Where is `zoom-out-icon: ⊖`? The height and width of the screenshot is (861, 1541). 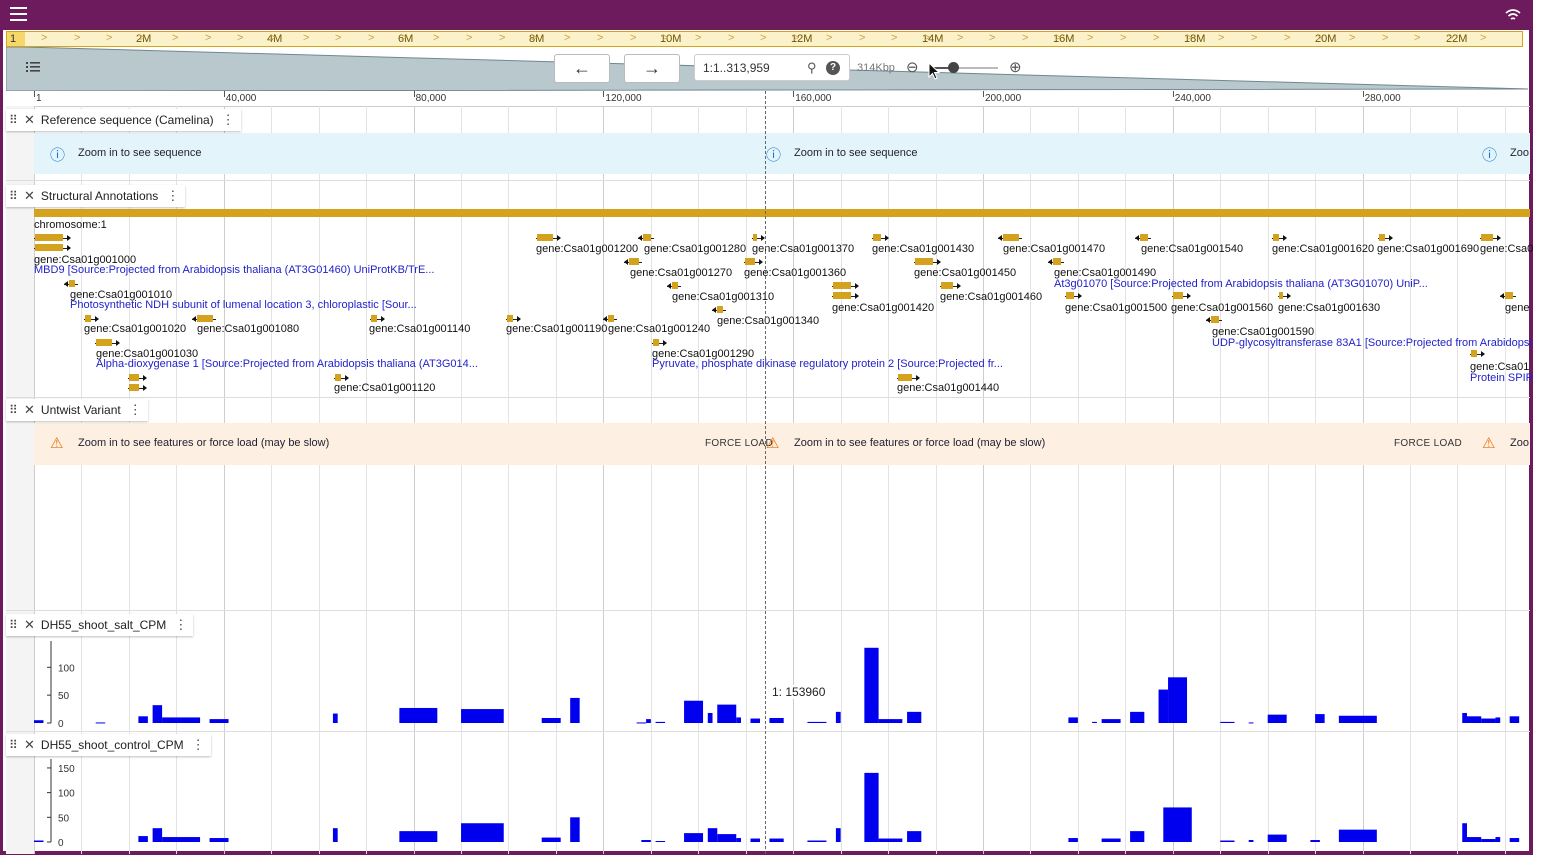
zoom-out-icon: ⊖ is located at coordinates (912, 67).